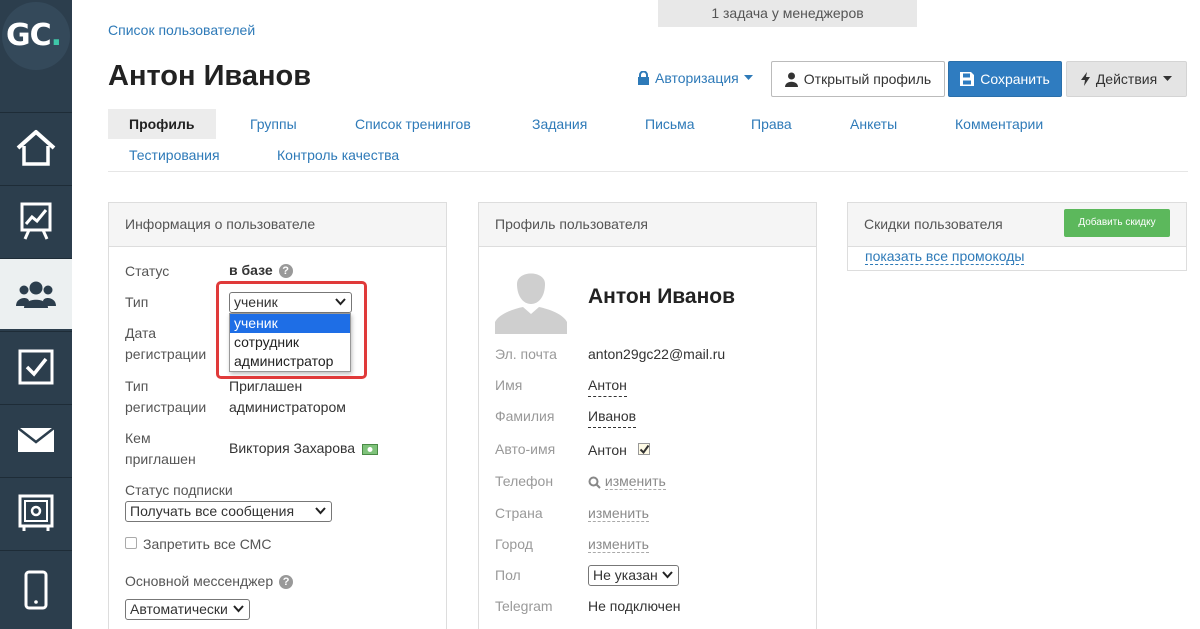  I want to click on last-name-value: Иванов, so click(612, 417).